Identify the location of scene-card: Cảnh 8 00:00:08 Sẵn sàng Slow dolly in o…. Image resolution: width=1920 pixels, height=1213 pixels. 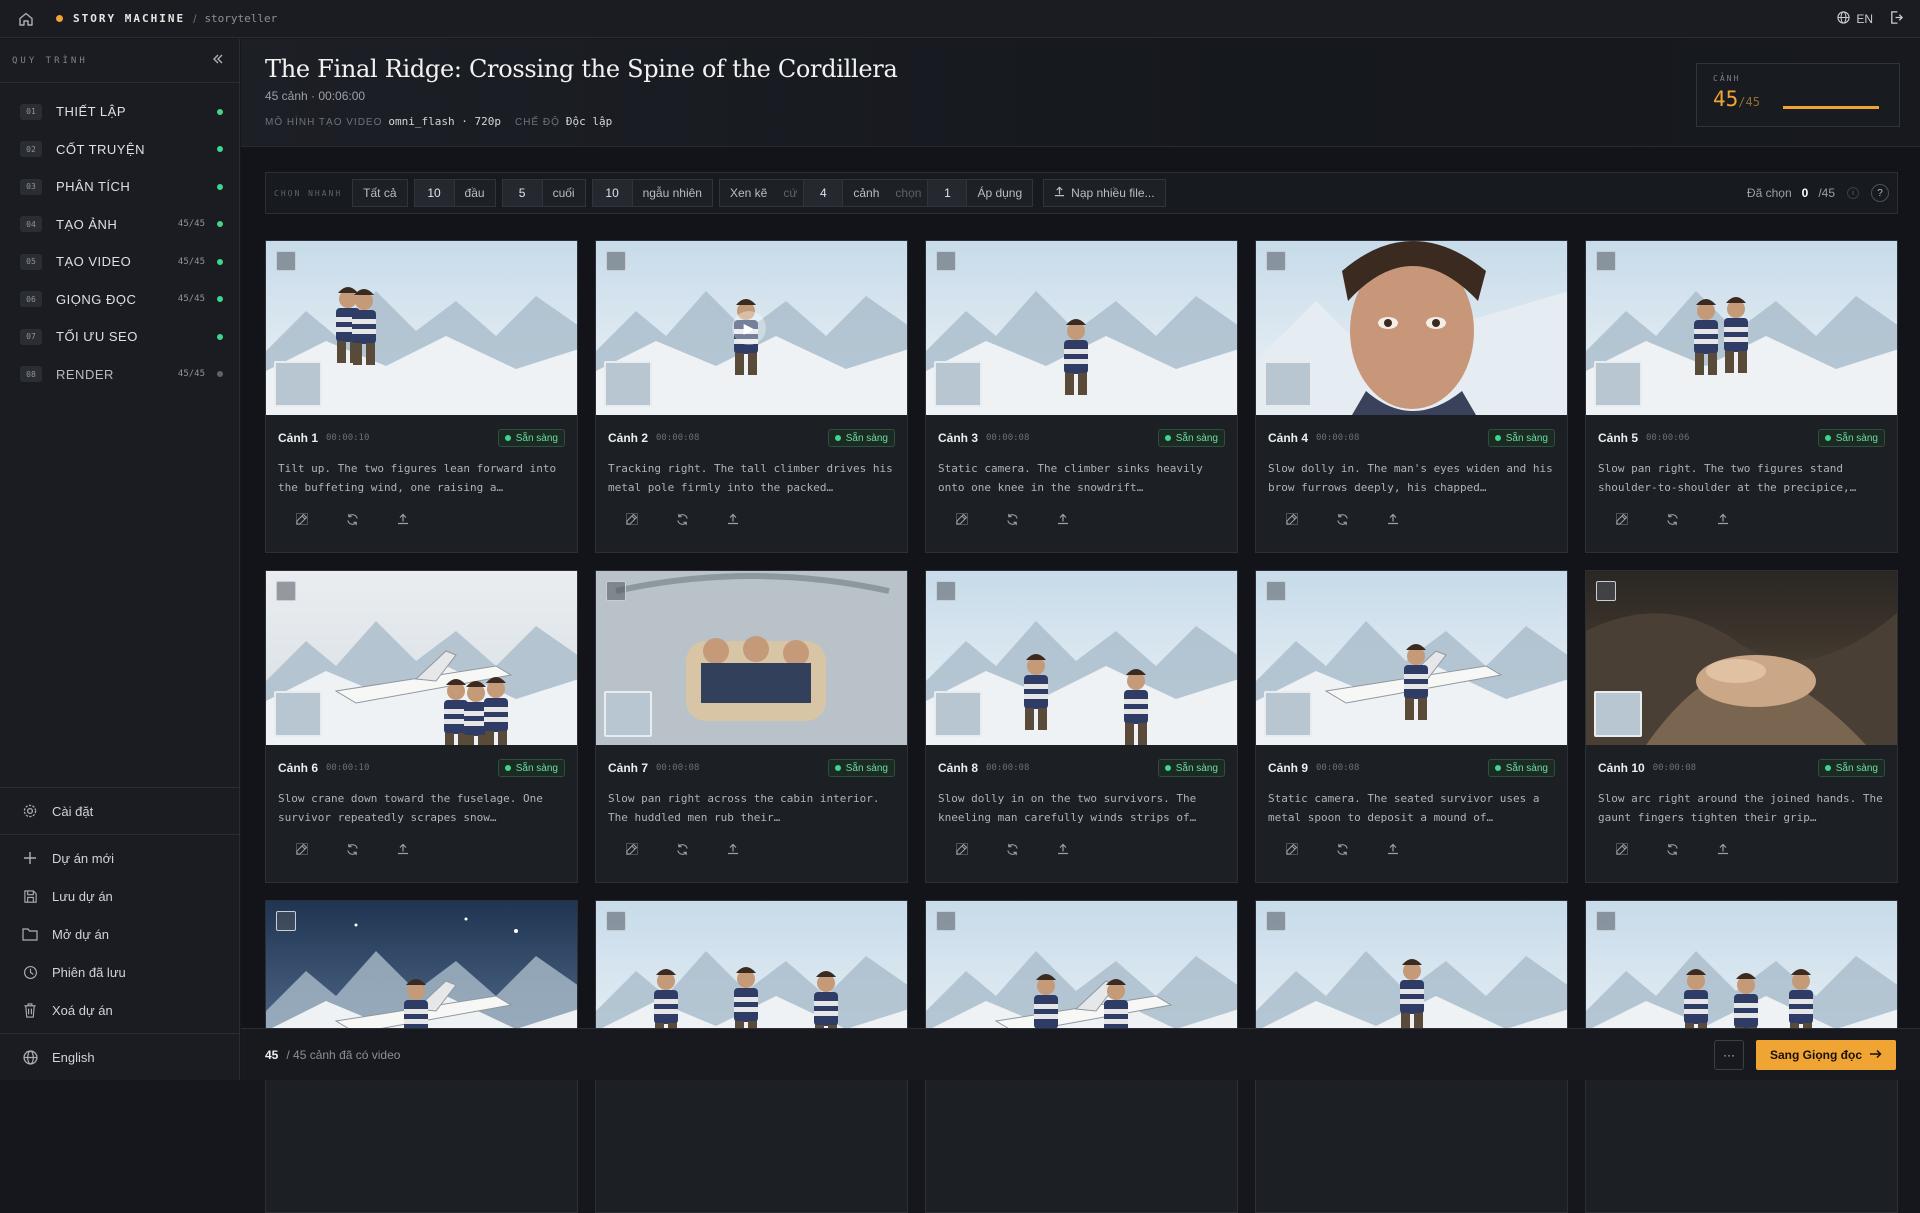
(1081, 726).